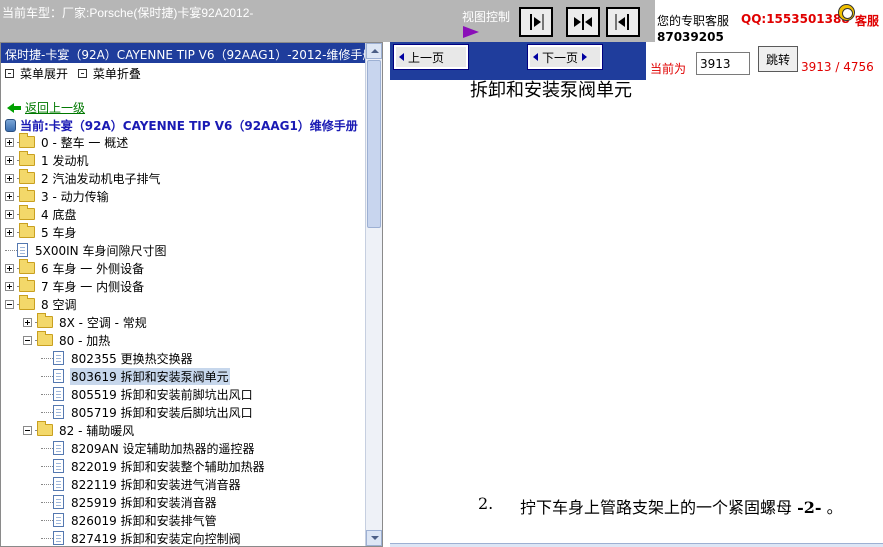 The height and width of the screenshot is (547, 883). What do you see at coordinates (163, 448) in the screenshot?
I see `tree-label: 8209AN 设定辅助加热器的遥控器` at bounding box center [163, 448].